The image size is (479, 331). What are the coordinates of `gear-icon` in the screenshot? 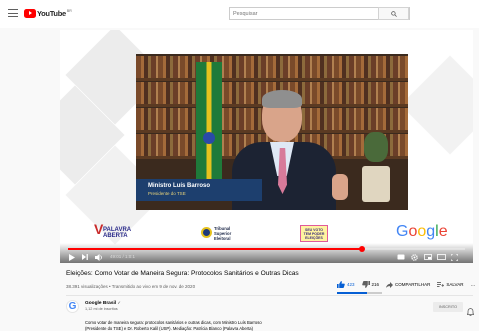 It's located at (414, 257).